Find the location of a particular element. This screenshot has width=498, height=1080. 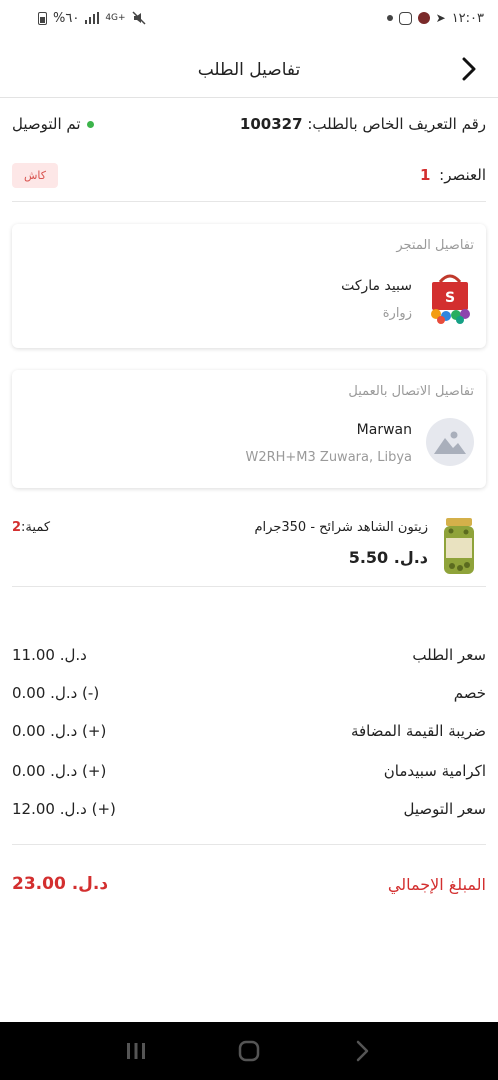

mute-icon is located at coordinates (139, 18).